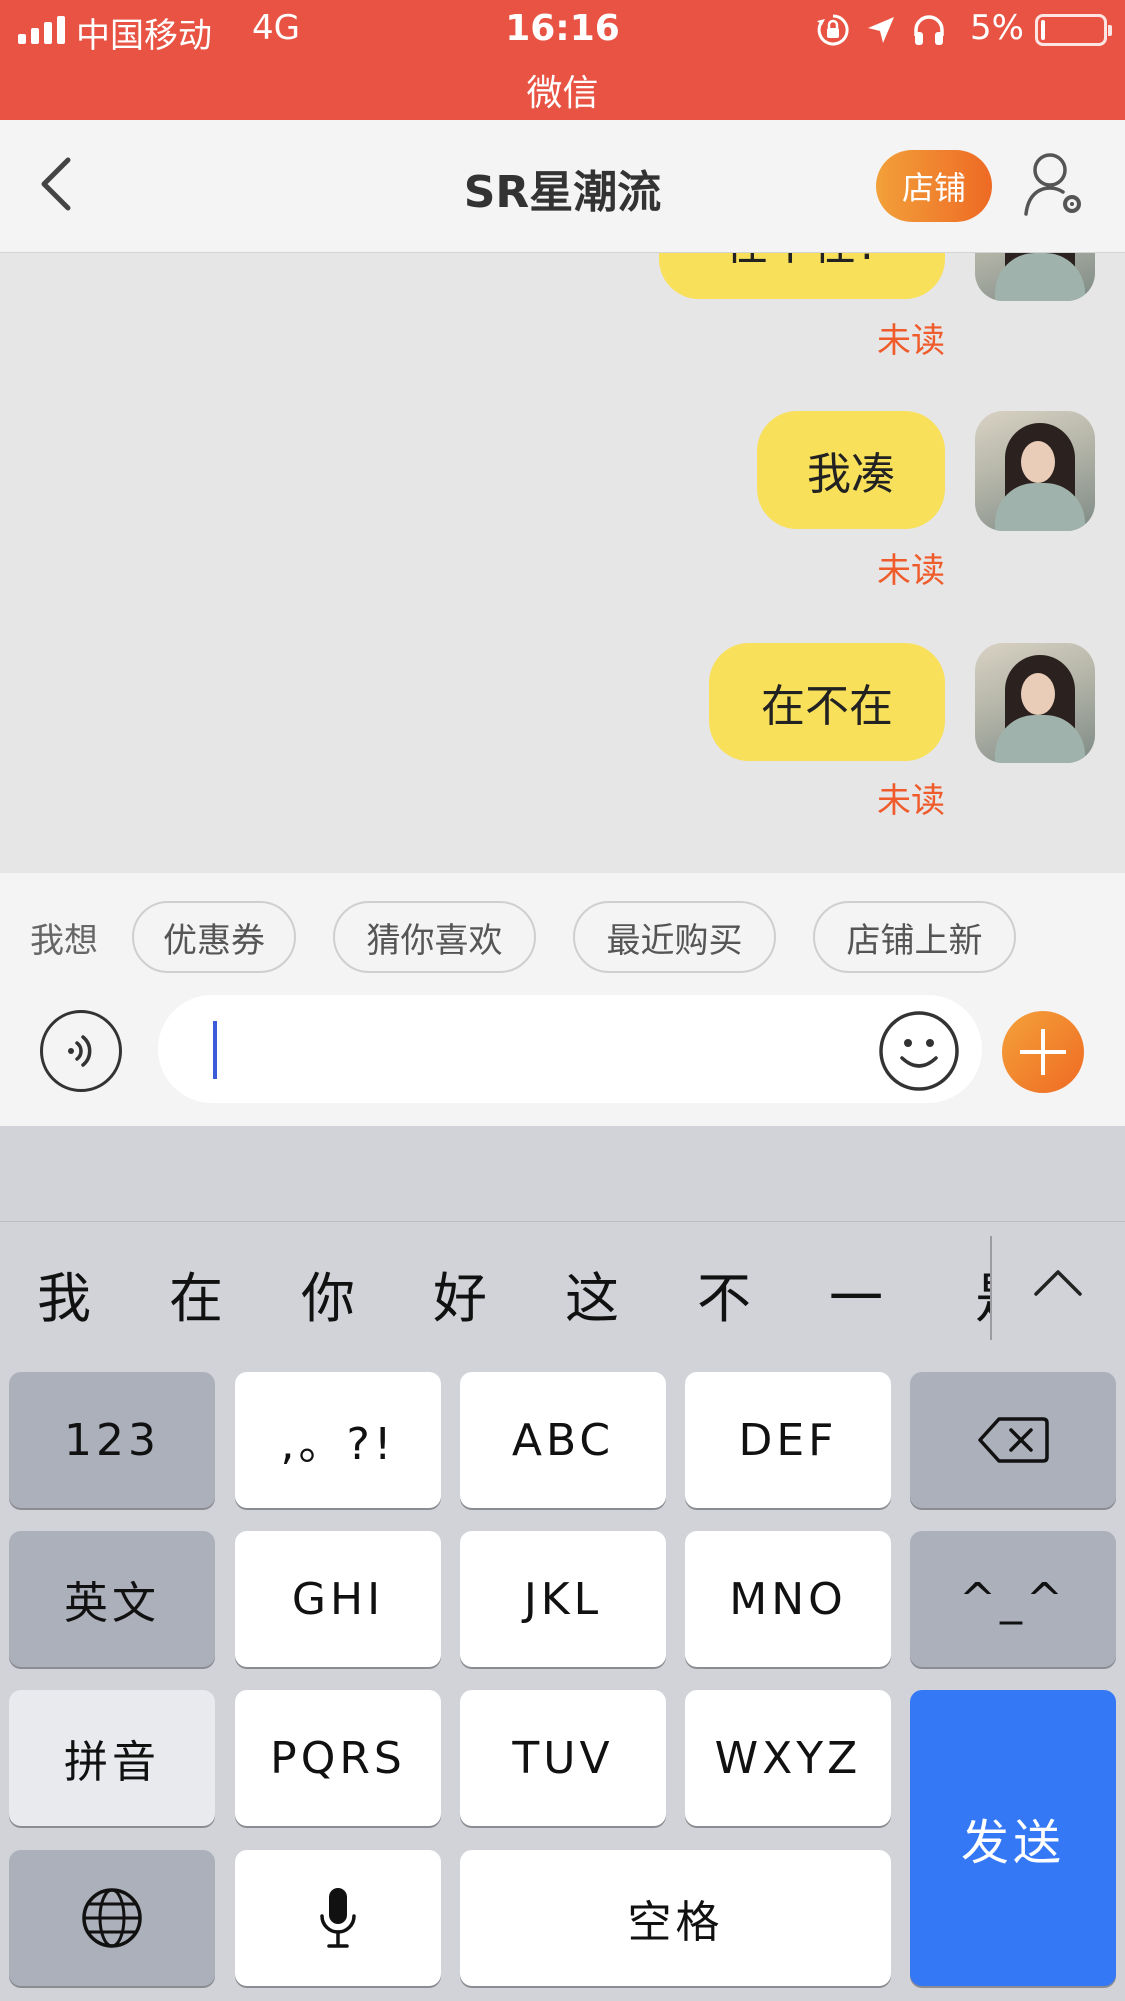  What do you see at coordinates (929, 30) in the screenshot?
I see `headphones-icon` at bounding box center [929, 30].